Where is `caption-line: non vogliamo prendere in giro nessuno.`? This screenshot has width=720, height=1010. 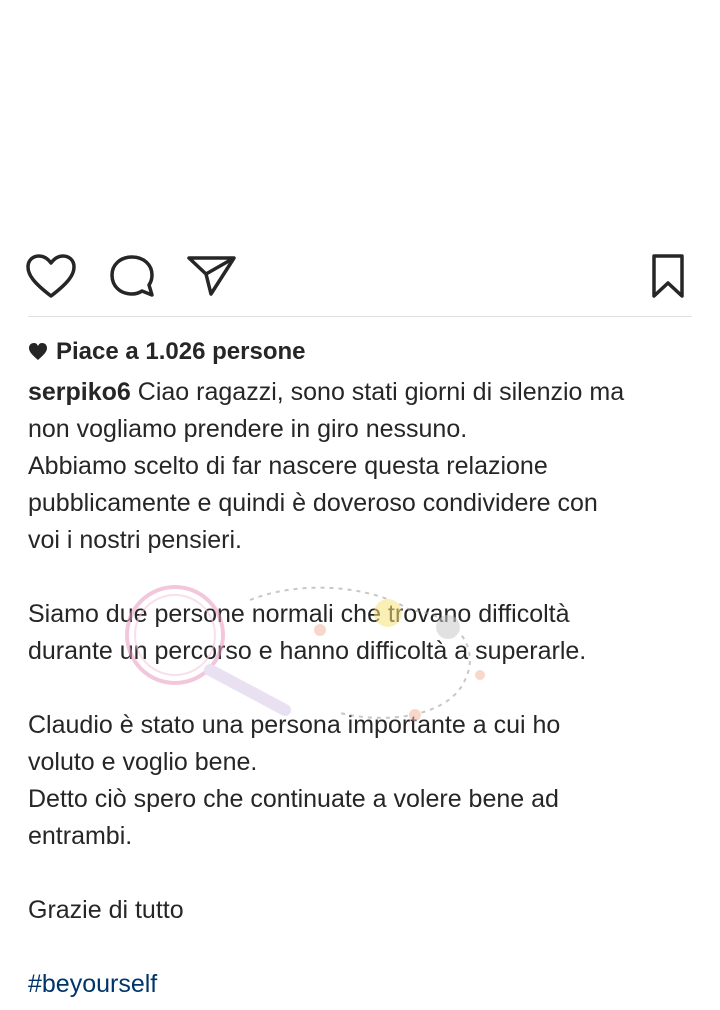
caption-line: non vogliamo prendere in giro nessuno. is located at coordinates (248, 429).